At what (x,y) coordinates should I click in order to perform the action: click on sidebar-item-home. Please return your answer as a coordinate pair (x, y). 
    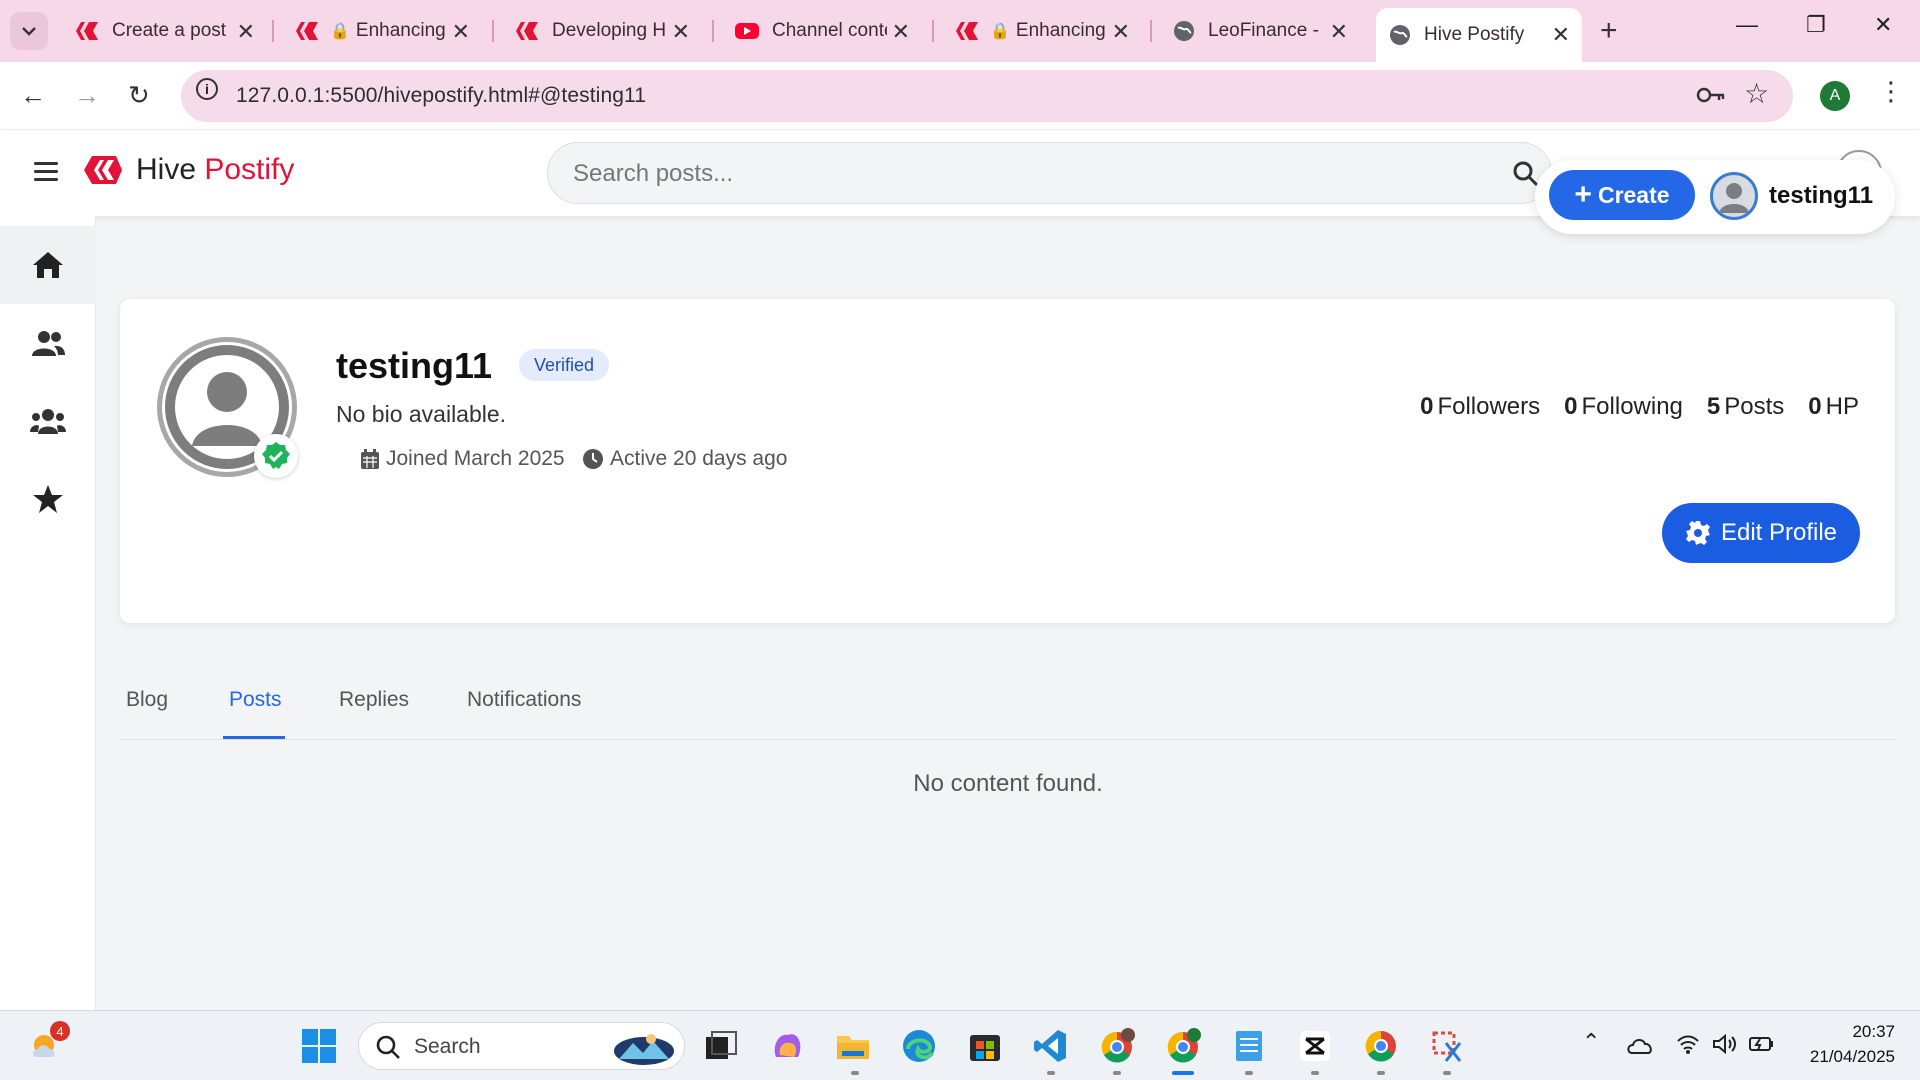
    Looking at the image, I should click on (48, 265).